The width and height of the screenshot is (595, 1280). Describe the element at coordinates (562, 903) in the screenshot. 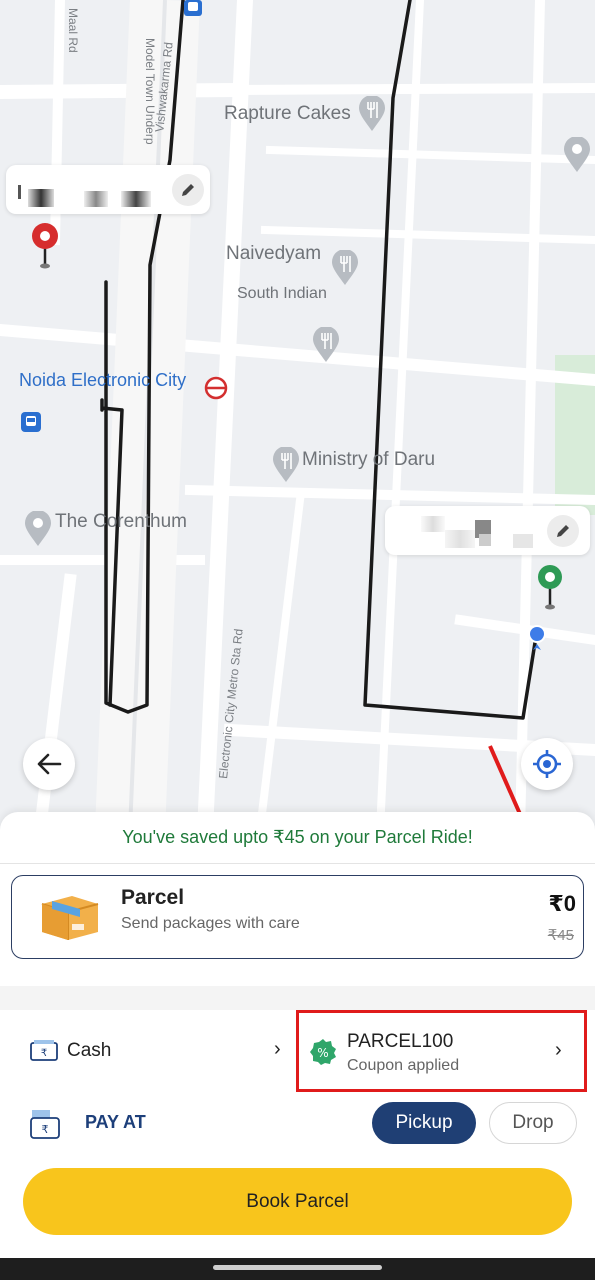

I see `service-price: ₹0` at that location.